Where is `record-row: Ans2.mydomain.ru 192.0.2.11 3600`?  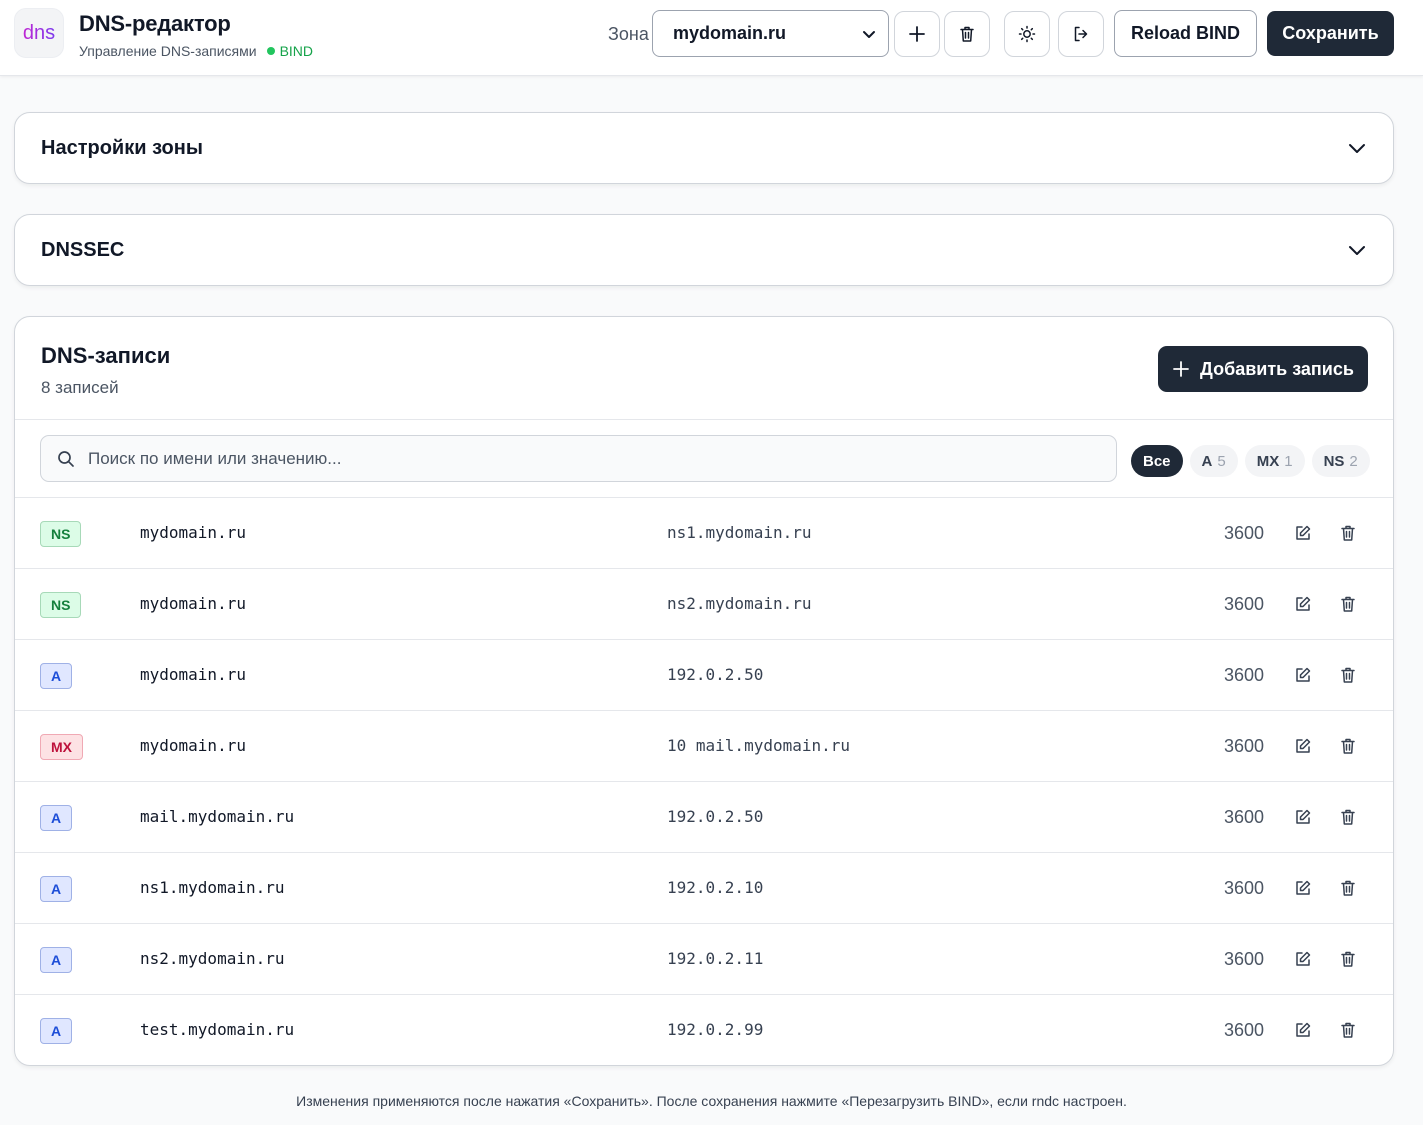 record-row: Ans2.mydomain.ru 192.0.2.11 3600 is located at coordinates (704, 959).